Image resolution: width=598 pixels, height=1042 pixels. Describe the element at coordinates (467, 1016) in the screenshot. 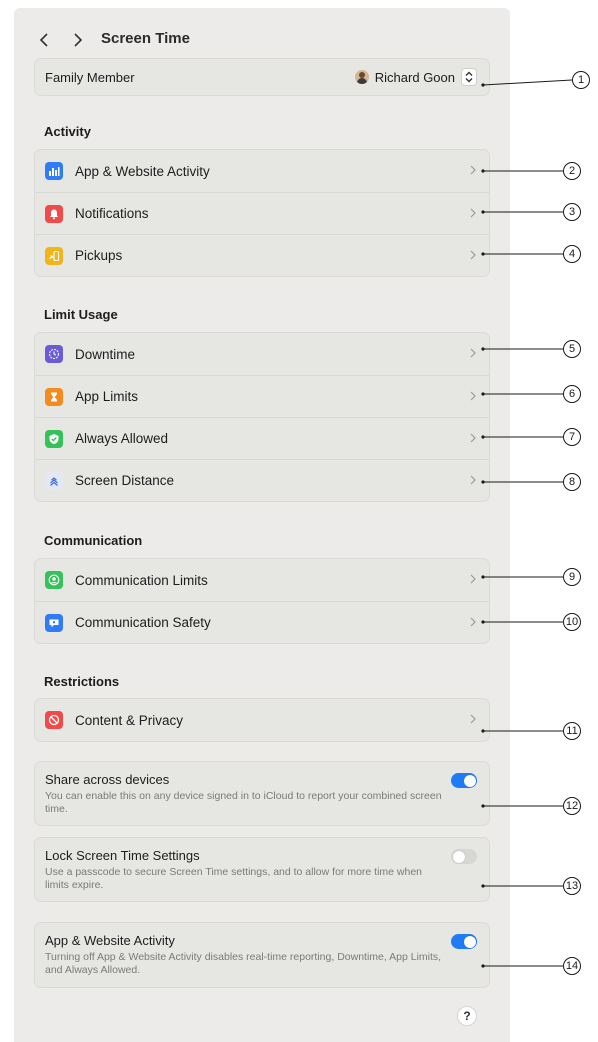

I see `help-button: ?` at that location.